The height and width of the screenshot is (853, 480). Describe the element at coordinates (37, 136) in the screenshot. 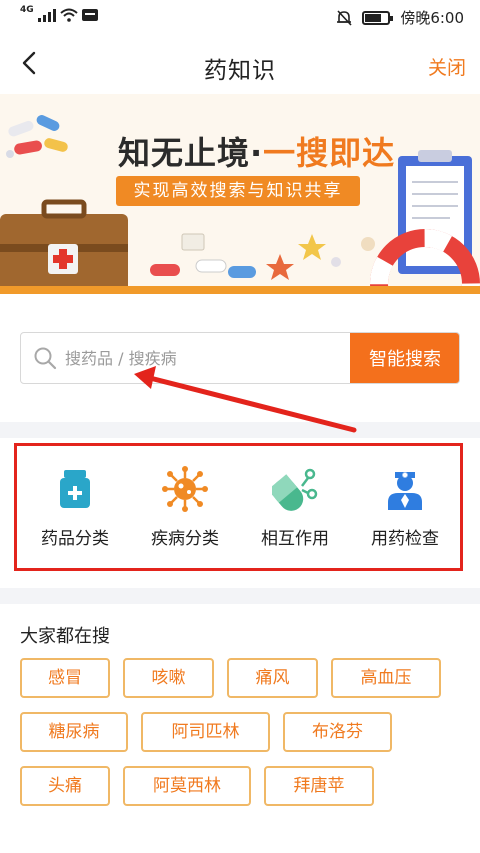

I see `pills-illustration` at that location.